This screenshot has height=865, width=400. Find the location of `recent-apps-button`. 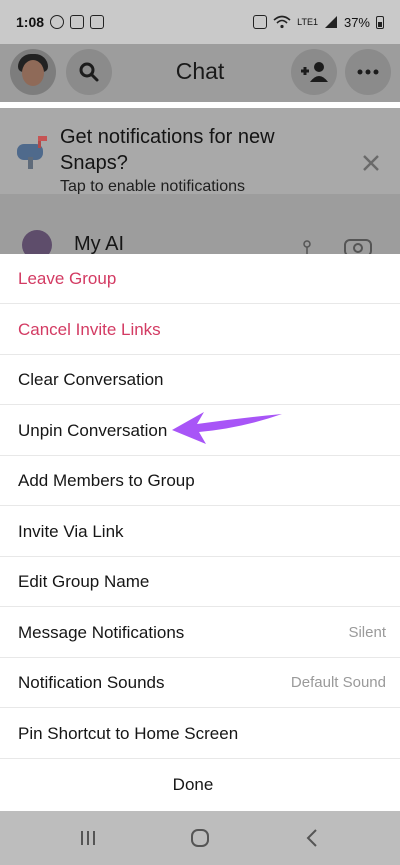

recent-apps-button is located at coordinates (88, 838).